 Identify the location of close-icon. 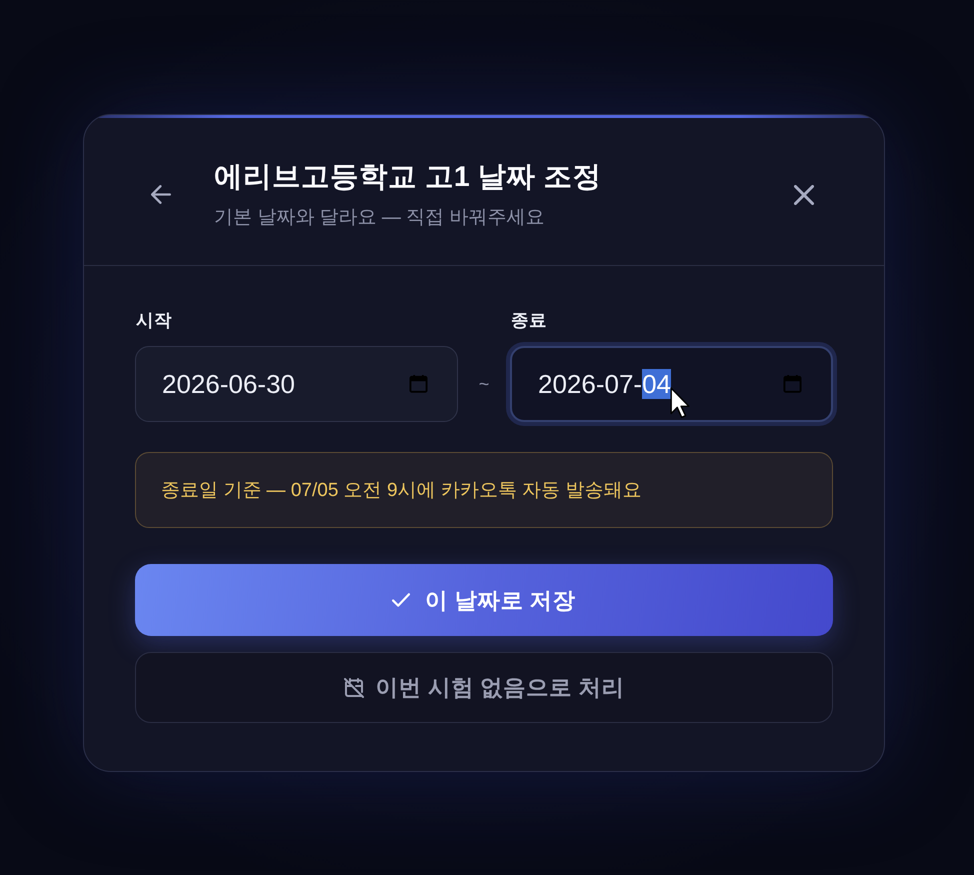
(804, 194).